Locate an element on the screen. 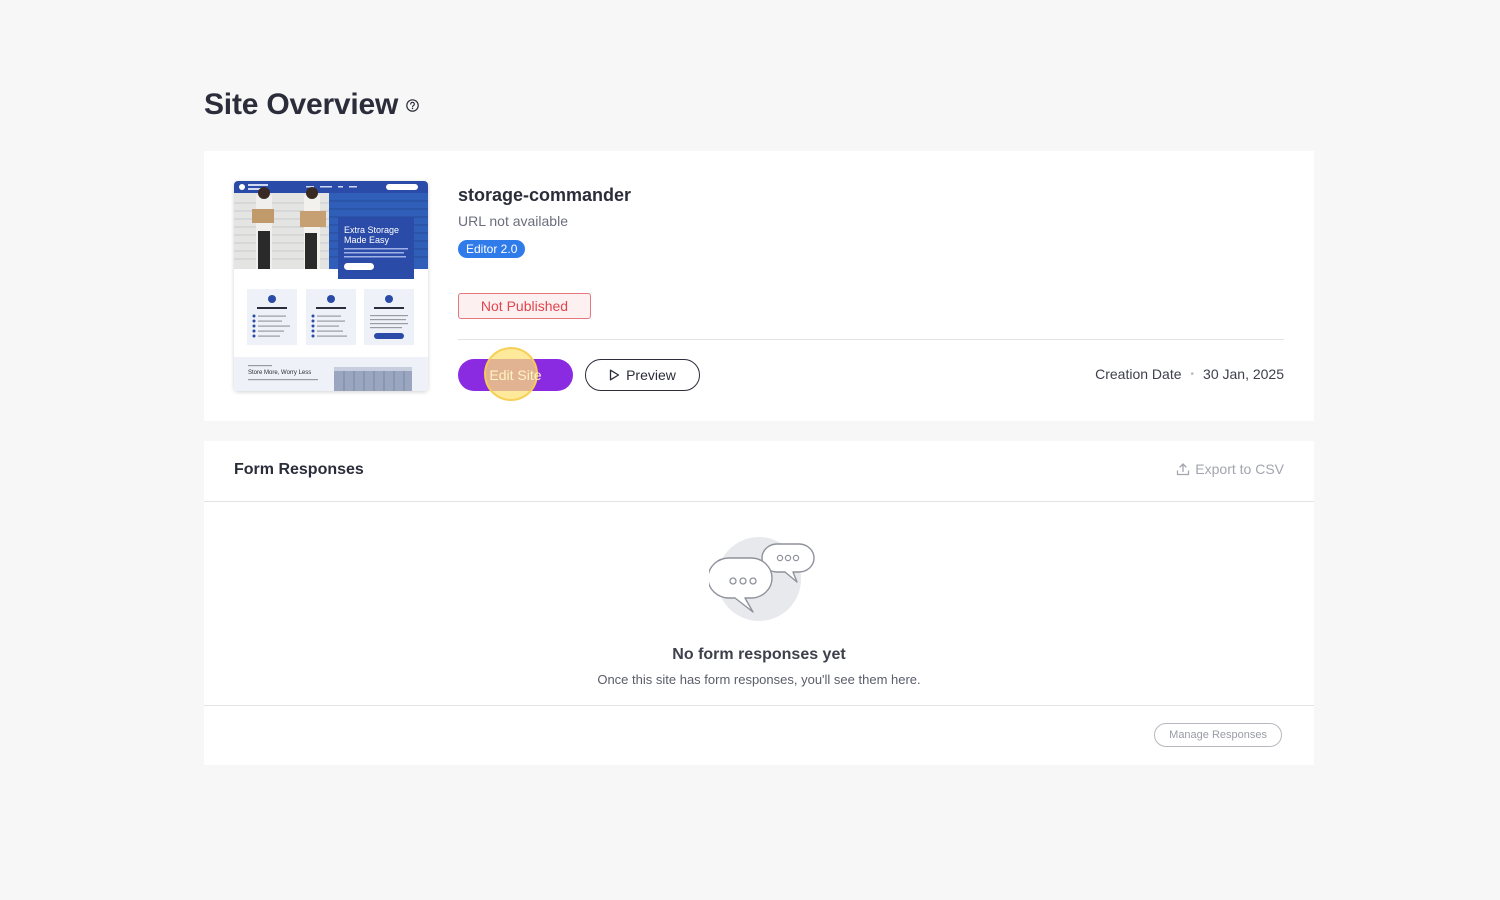 The width and height of the screenshot is (1500, 900). export-csv-label: Export to CSV is located at coordinates (1239, 469).